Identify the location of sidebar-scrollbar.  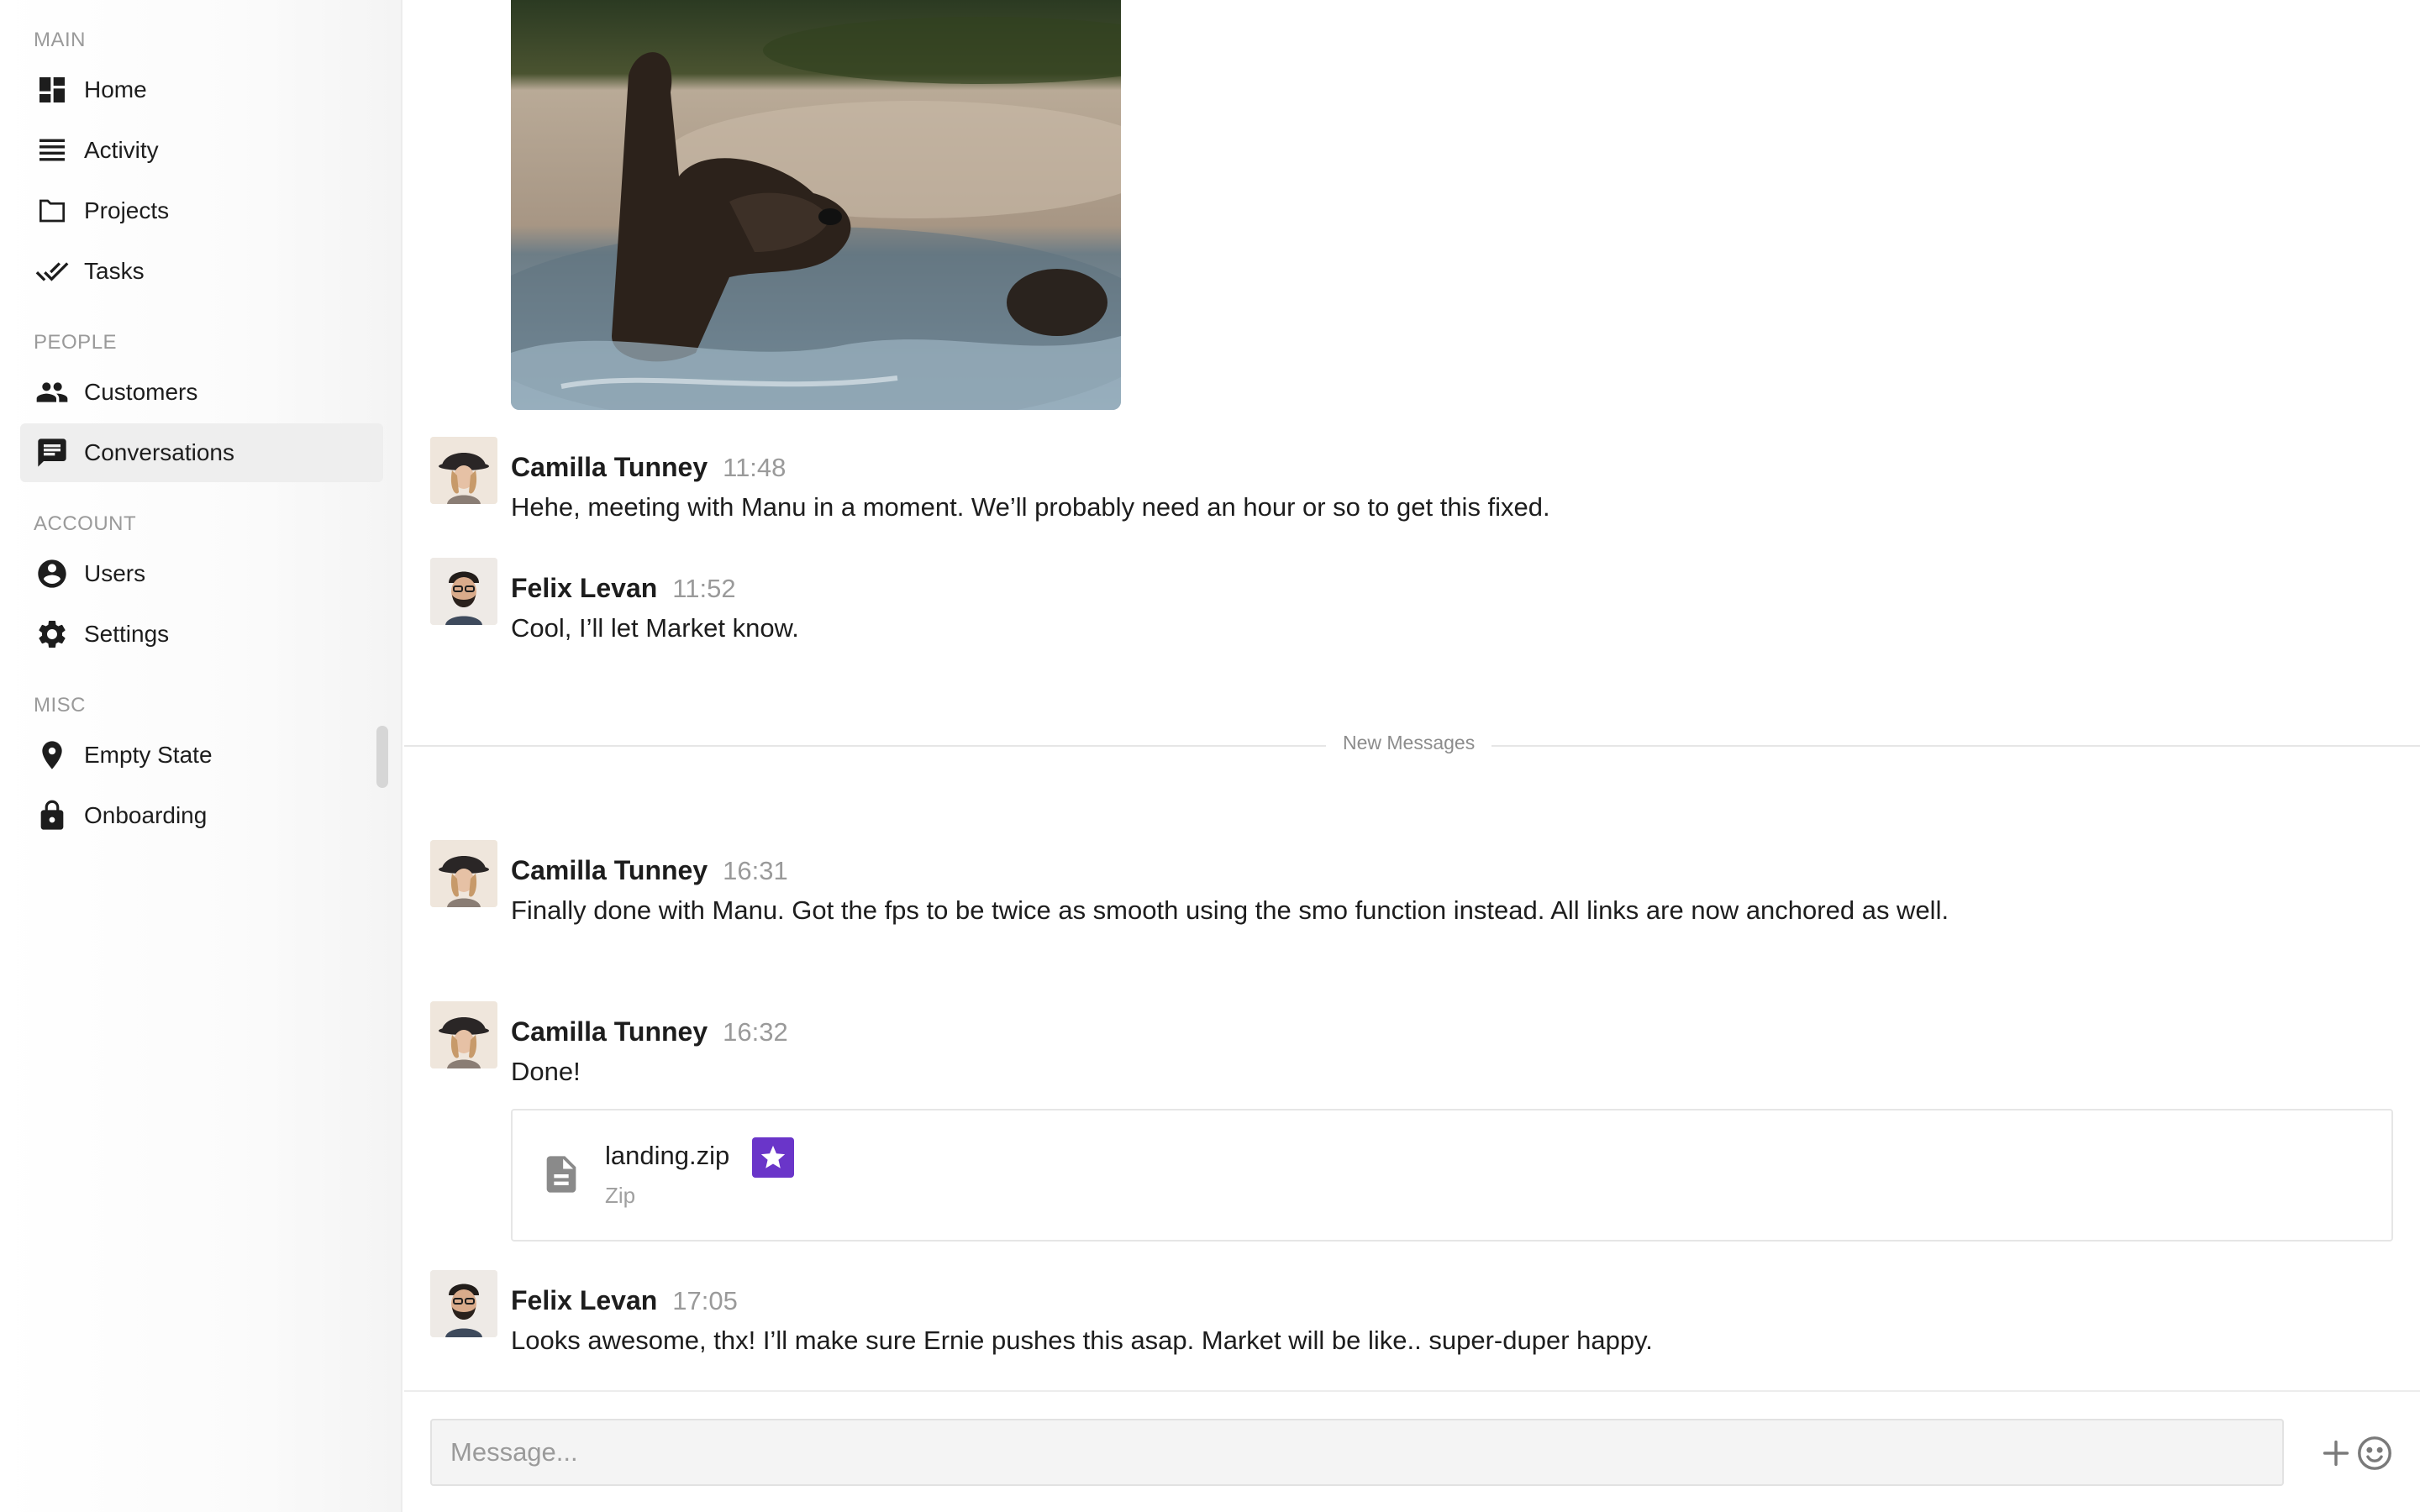
(382, 757).